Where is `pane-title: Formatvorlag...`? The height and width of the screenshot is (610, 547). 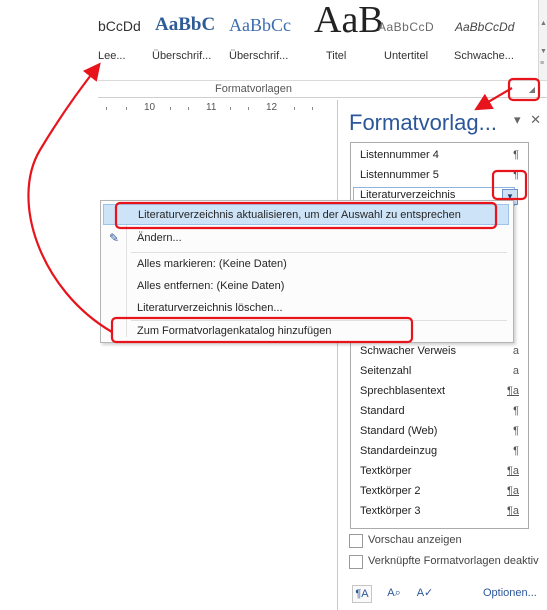
pane-title: Formatvorlag... is located at coordinates (423, 122).